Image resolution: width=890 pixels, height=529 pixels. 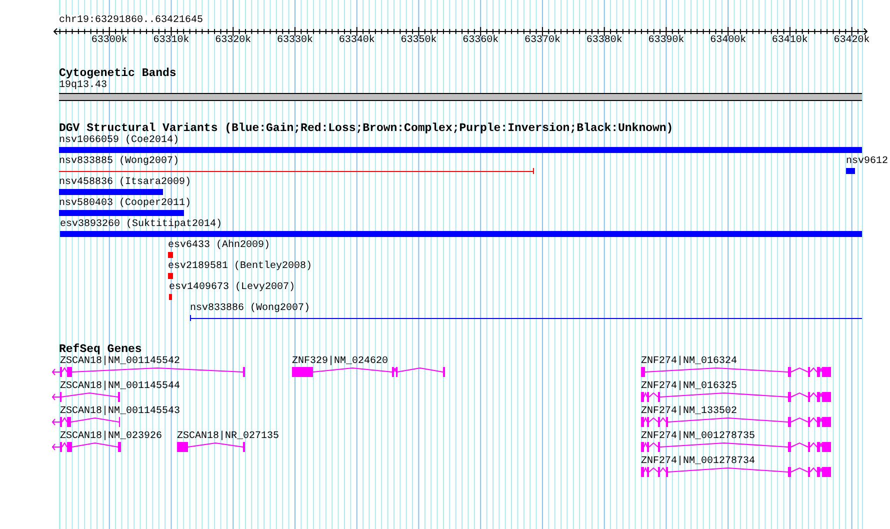 I want to click on variant-label: nsv833886 (Wong2007), so click(x=250, y=309).